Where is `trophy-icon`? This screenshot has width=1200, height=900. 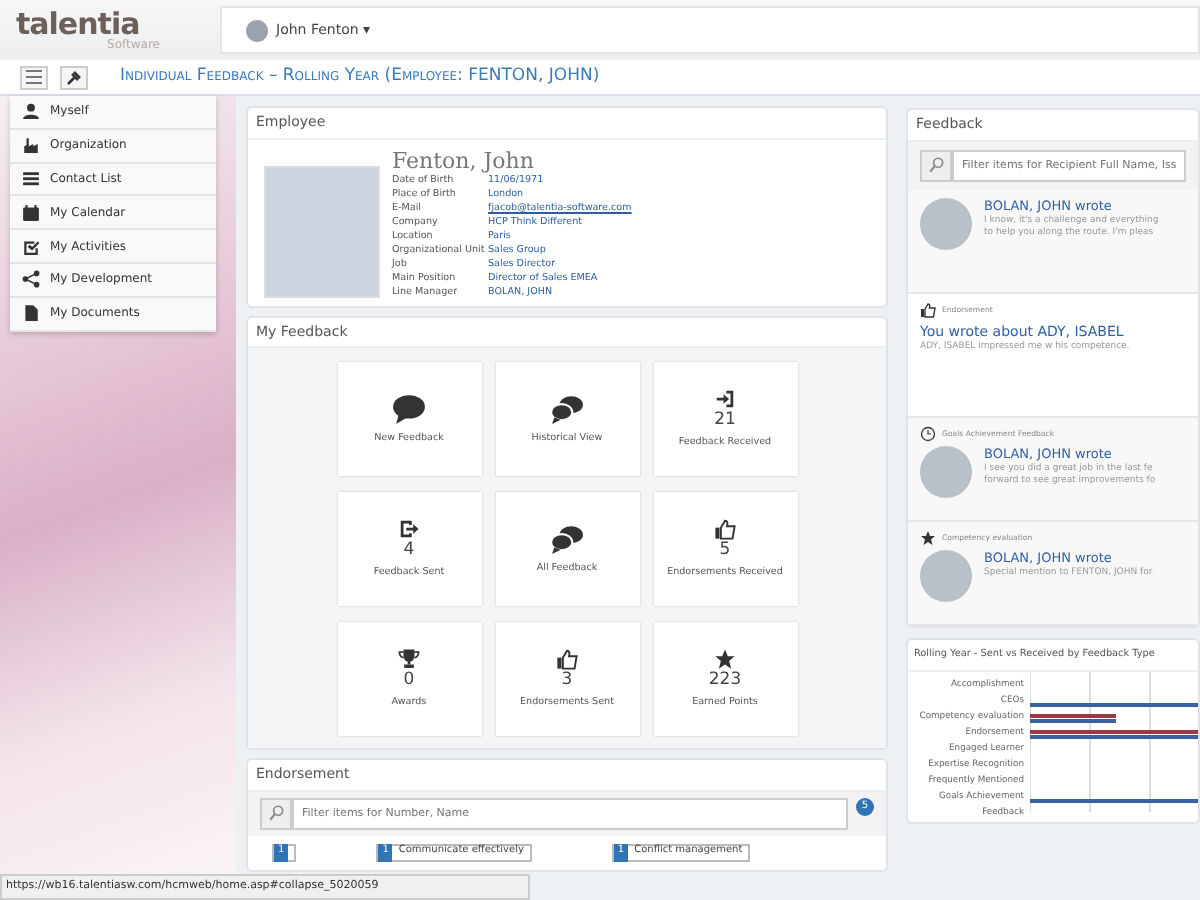 trophy-icon is located at coordinates (409, 659).